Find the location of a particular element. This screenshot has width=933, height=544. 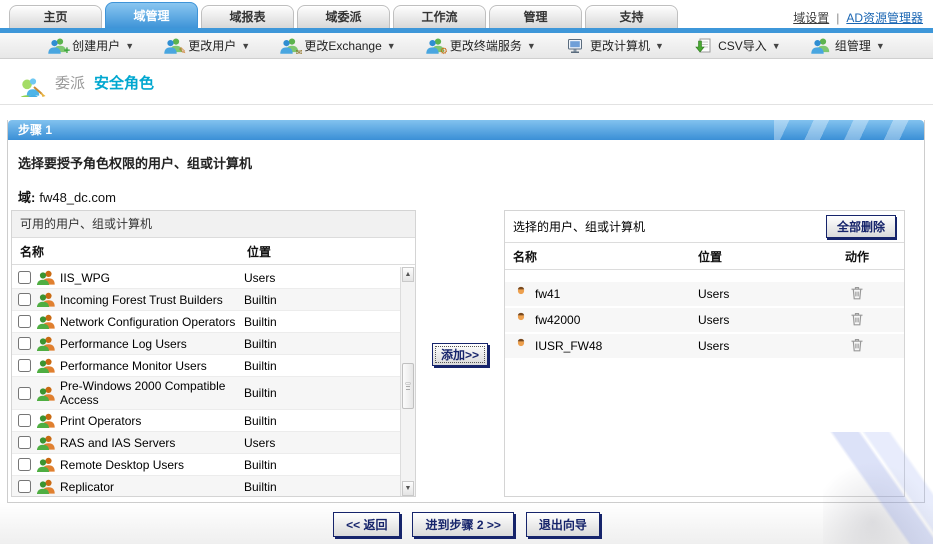

scrollbar-thumb is located at coordinates (408, 386).